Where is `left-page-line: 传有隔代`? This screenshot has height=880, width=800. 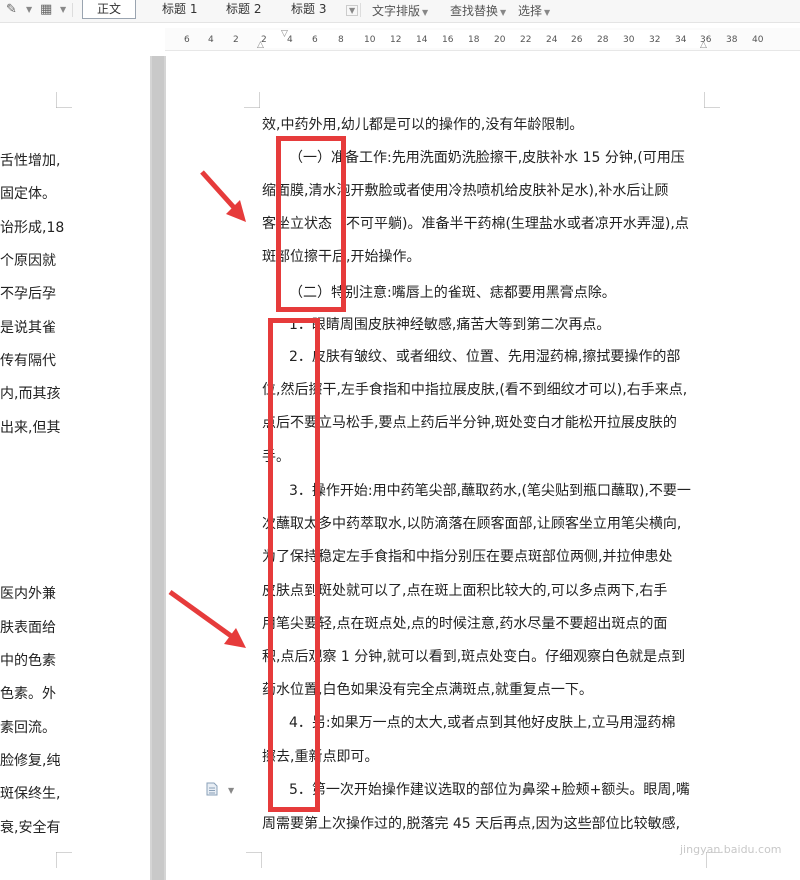
left-page-line: 传有隔代 is located at coordinates (28, 361).